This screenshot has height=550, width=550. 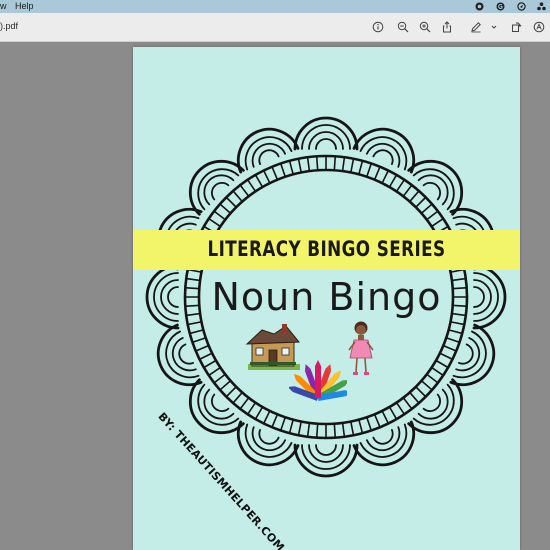 I want to click on record-icon, so click(x=479, y=6).